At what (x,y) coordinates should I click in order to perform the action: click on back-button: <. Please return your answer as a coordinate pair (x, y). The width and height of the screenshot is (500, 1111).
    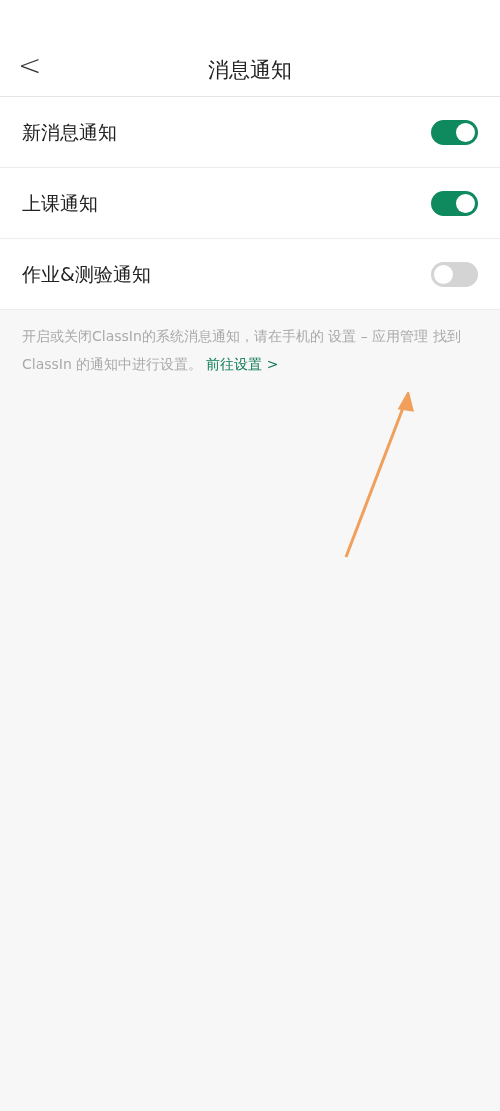
    Looking at the image, I should click on (30, 66).